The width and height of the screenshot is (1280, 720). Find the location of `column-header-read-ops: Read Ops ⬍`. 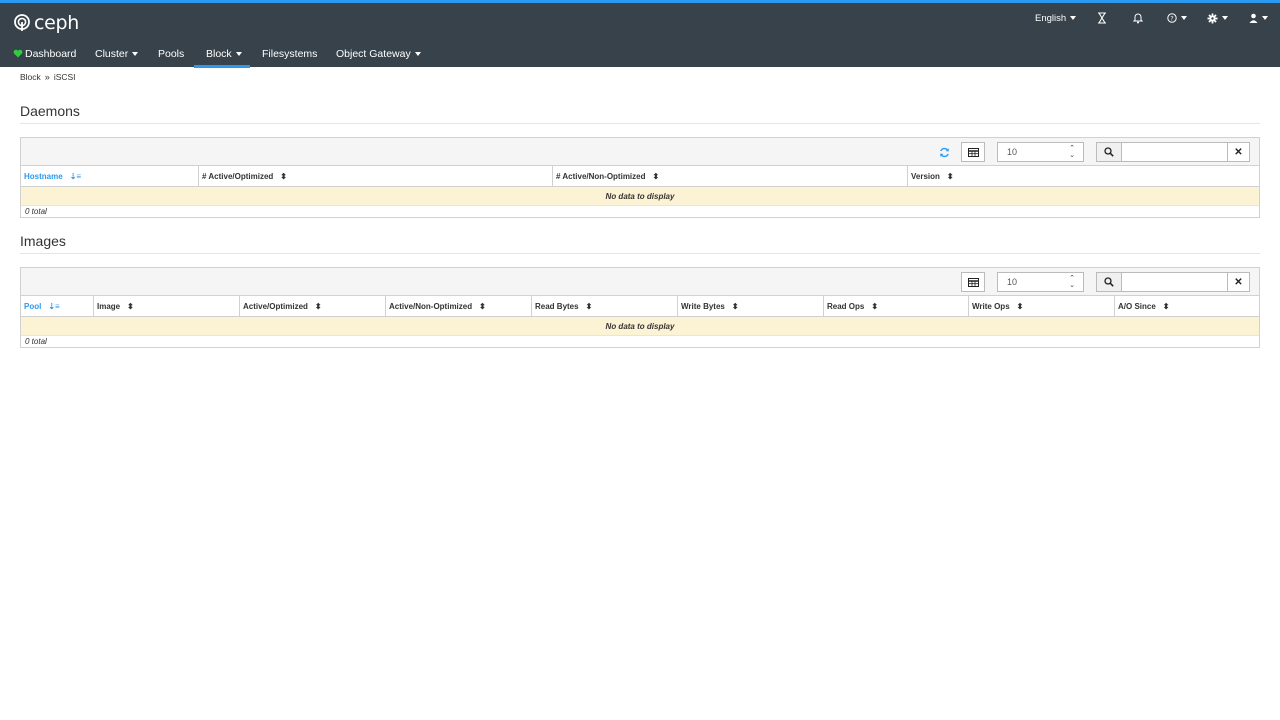

column-header-read-ops: Read Ops ⬍ is located at coordinates (896, 306).